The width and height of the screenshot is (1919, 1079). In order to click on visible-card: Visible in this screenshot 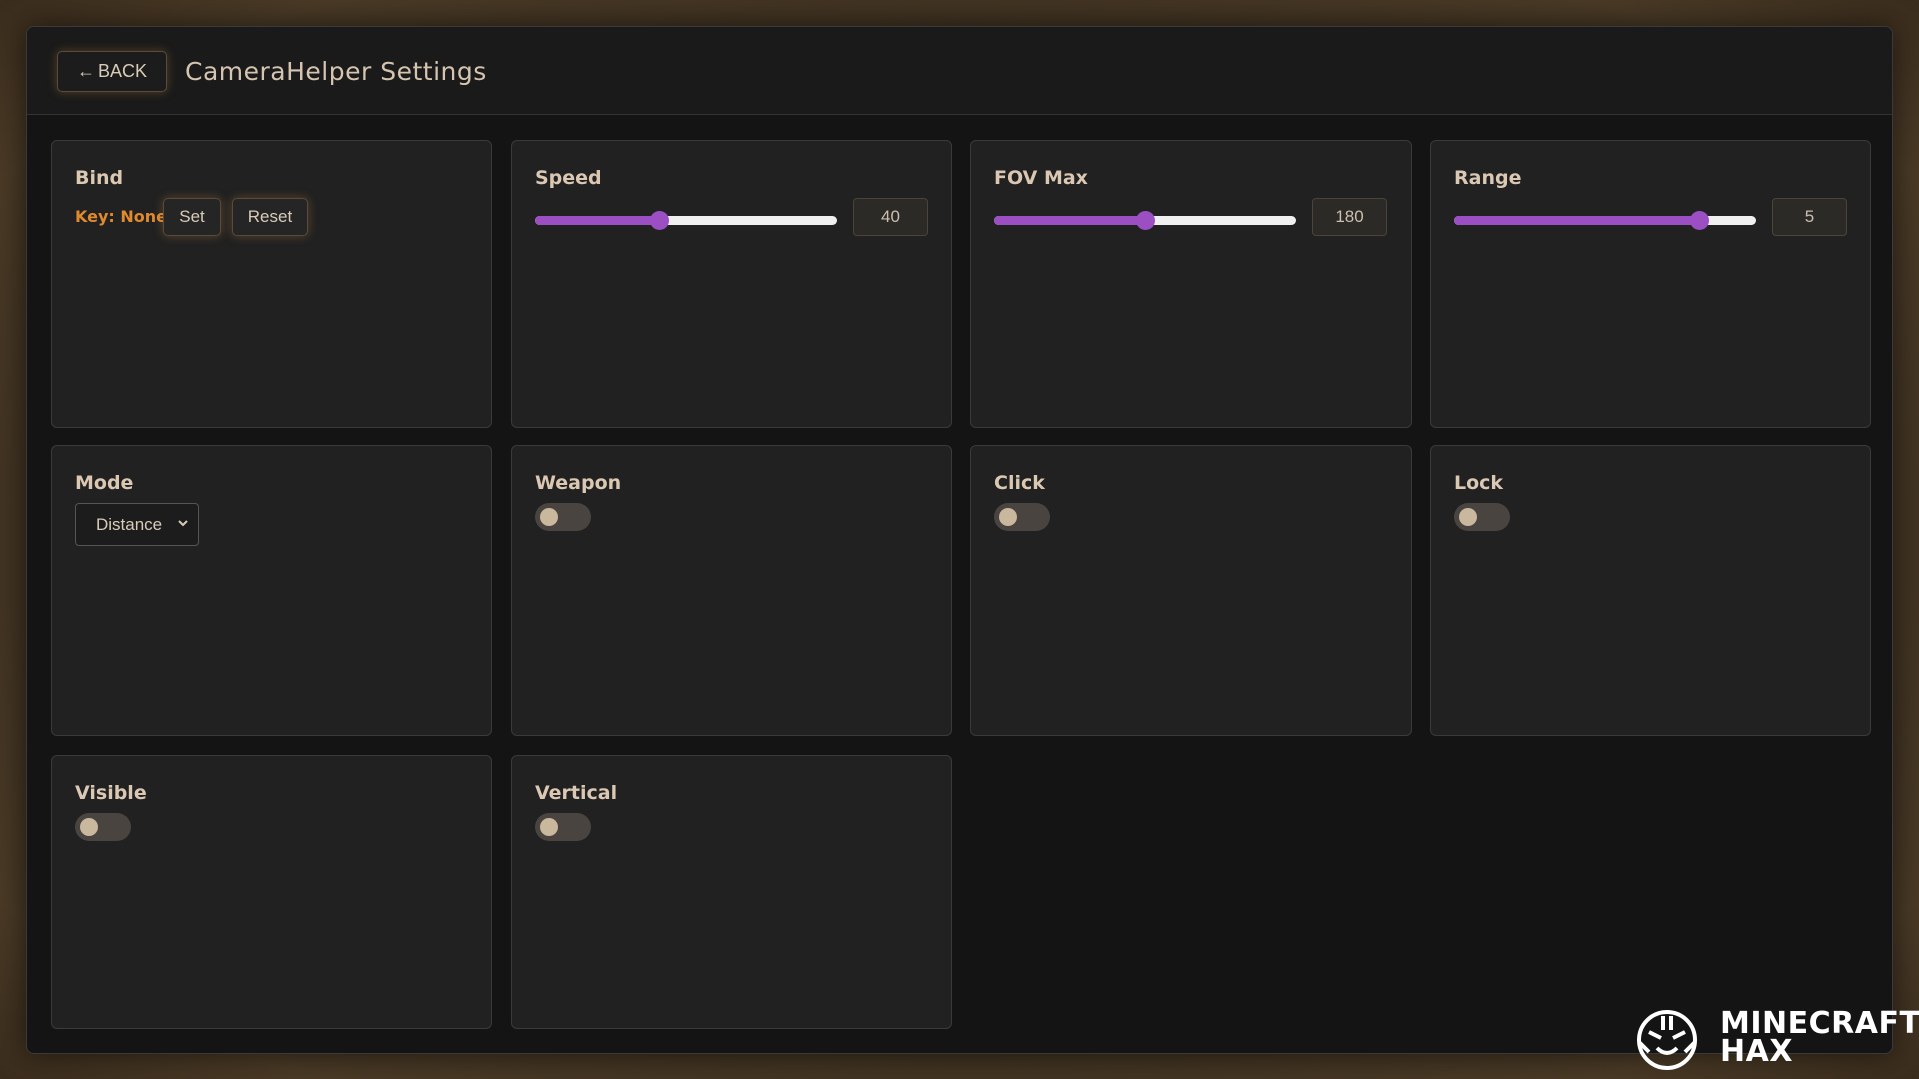, I will do `click(271, 892)`.